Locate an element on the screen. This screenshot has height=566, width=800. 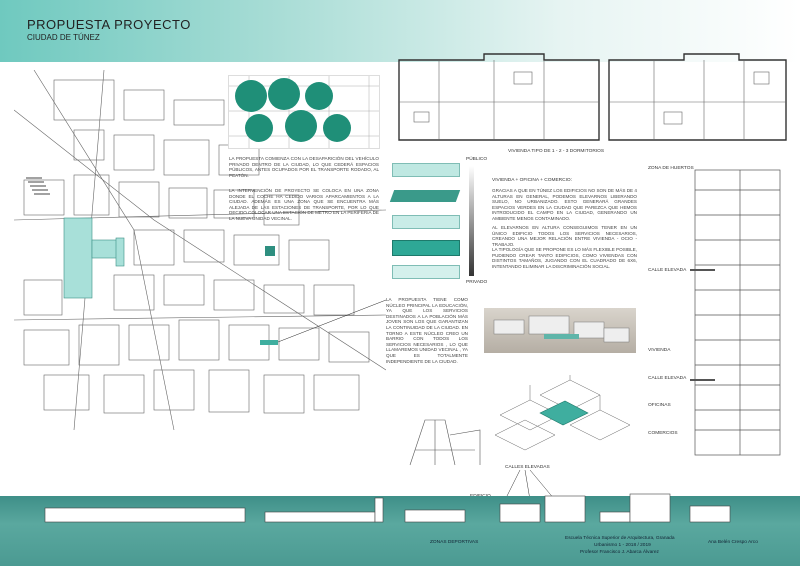
long-section is located at coordinates (387, 508).